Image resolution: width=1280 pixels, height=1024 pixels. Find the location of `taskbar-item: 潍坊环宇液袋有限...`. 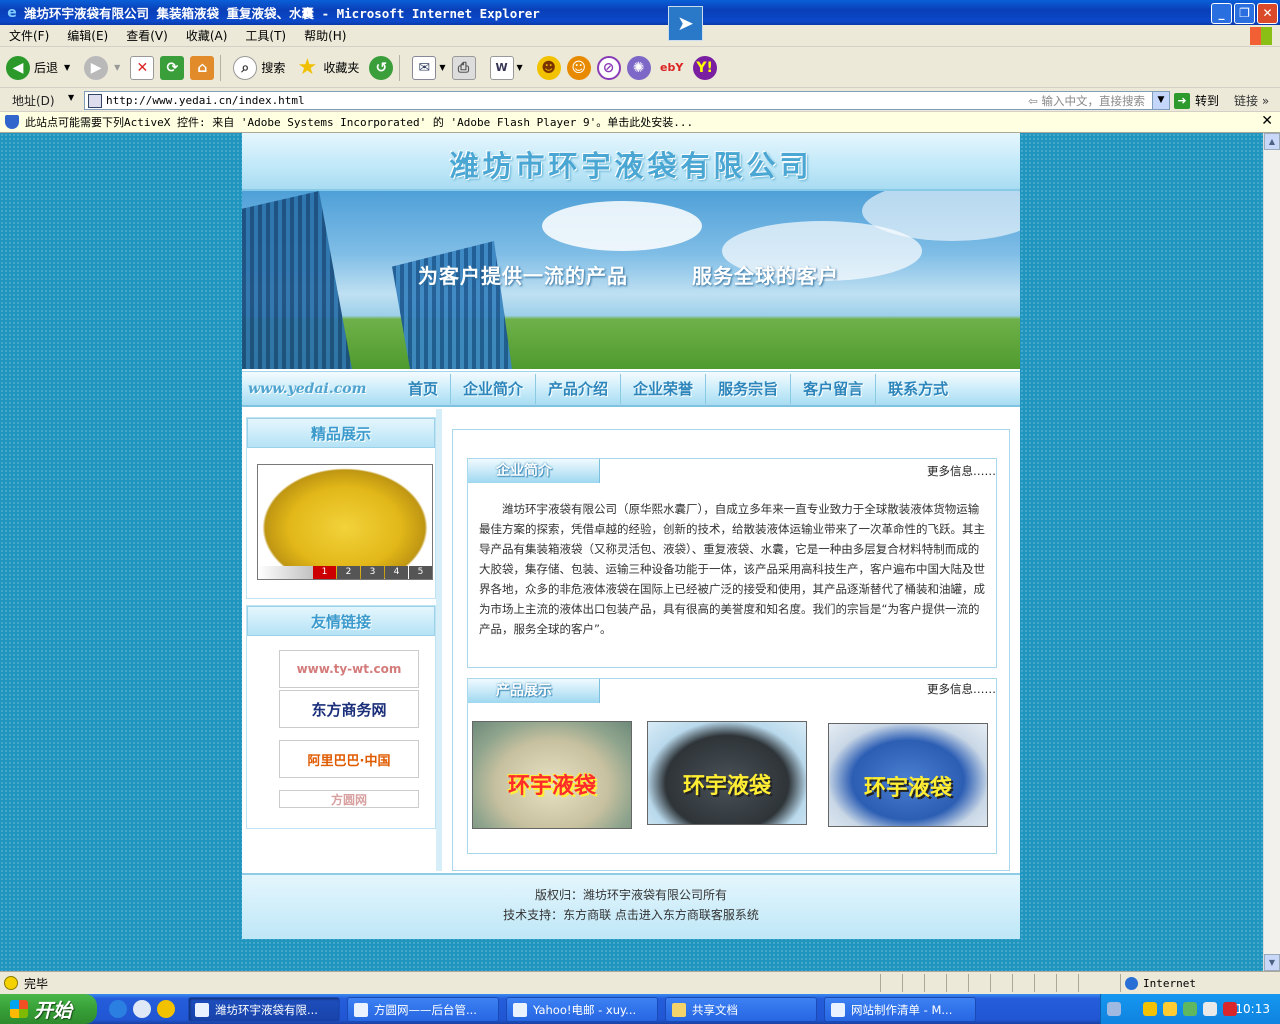

taskbar-item: 潍坊环宇液袋有限... is located at coordinates (264, 1009).